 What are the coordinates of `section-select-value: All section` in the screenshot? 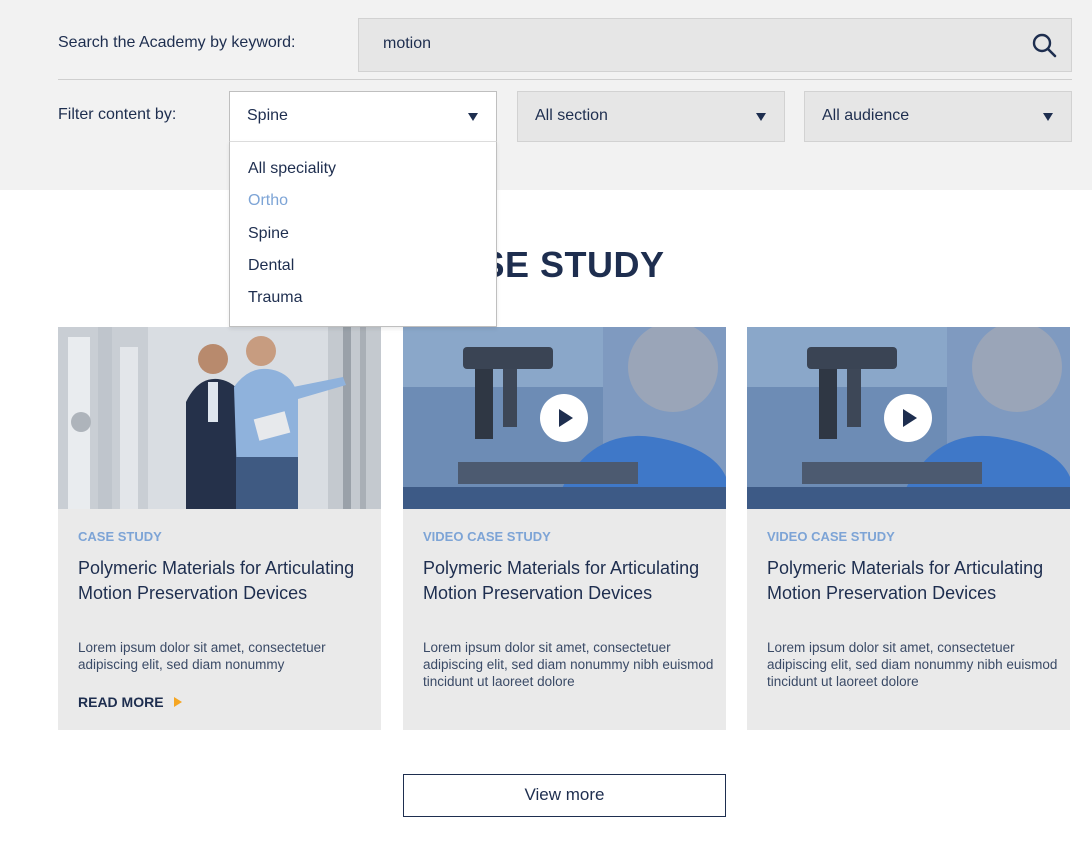 It's located at (571, 115).